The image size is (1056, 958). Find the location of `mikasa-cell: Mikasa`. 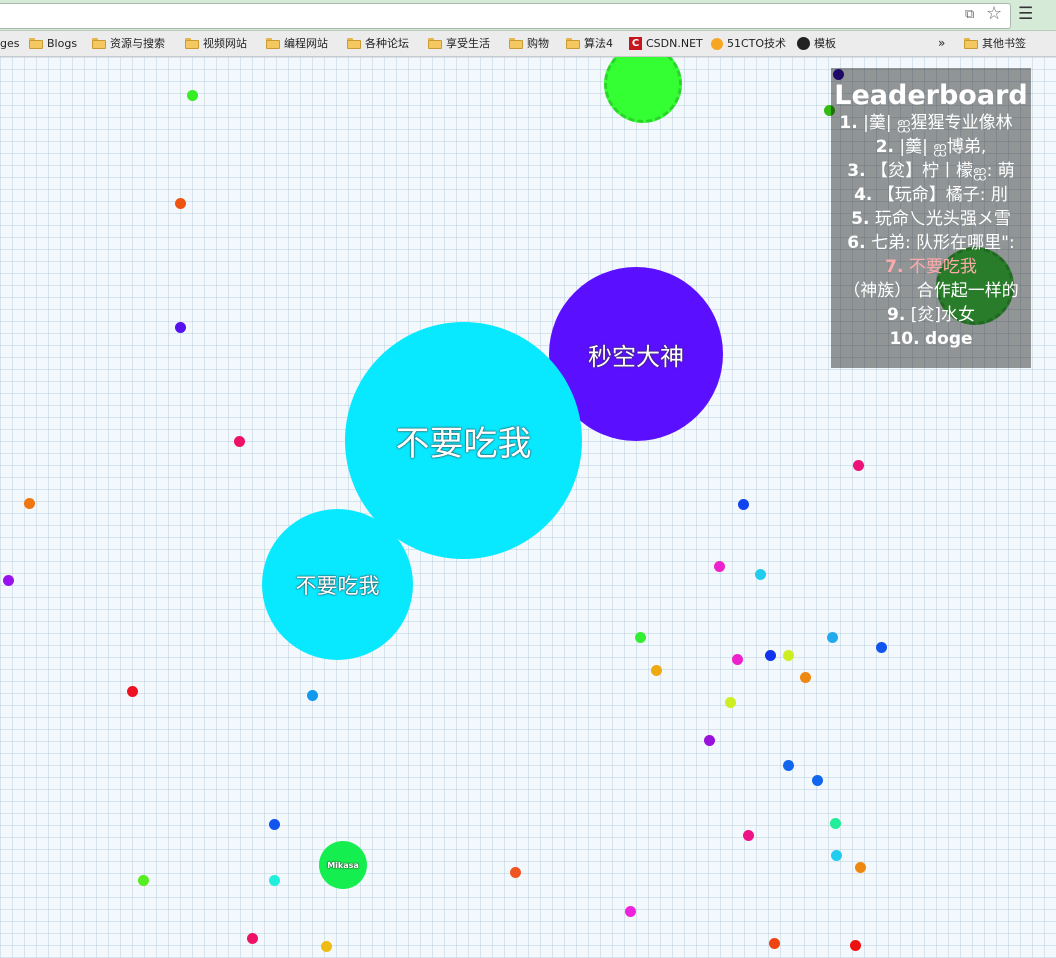

mikasa-cell: Mikasa is located at coordinates (343, 865).